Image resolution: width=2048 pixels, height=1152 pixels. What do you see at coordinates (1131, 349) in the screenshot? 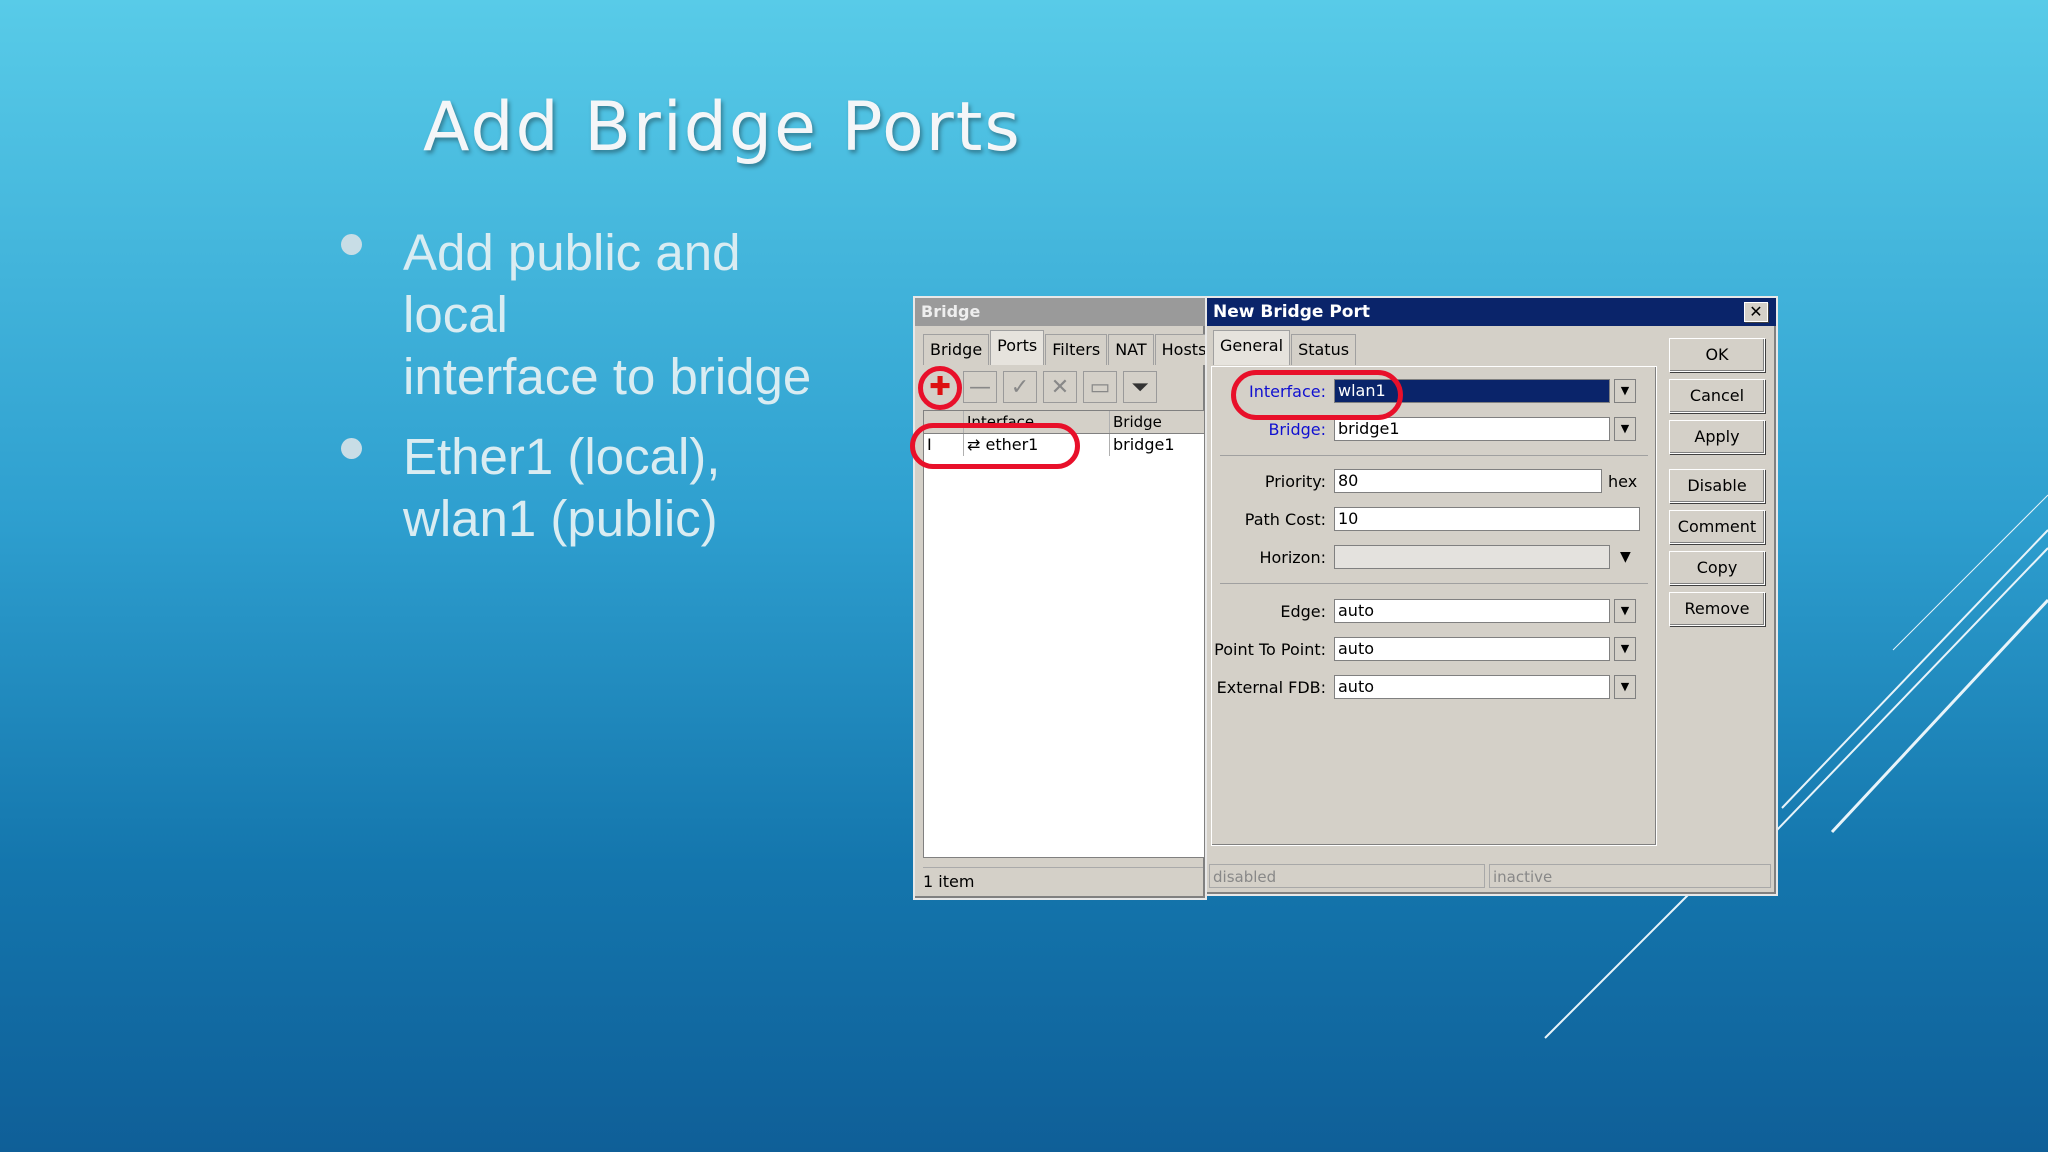
I see `tab-nat: NAT` at bounding box center [1131, 349].